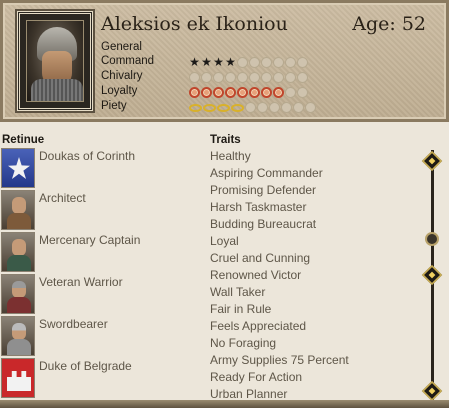 The image size is (449, 408). Describe the element at coordinates (194, 24) in the screenshot. I see `character-name: Aleksios ek Ikoniou` at that location.